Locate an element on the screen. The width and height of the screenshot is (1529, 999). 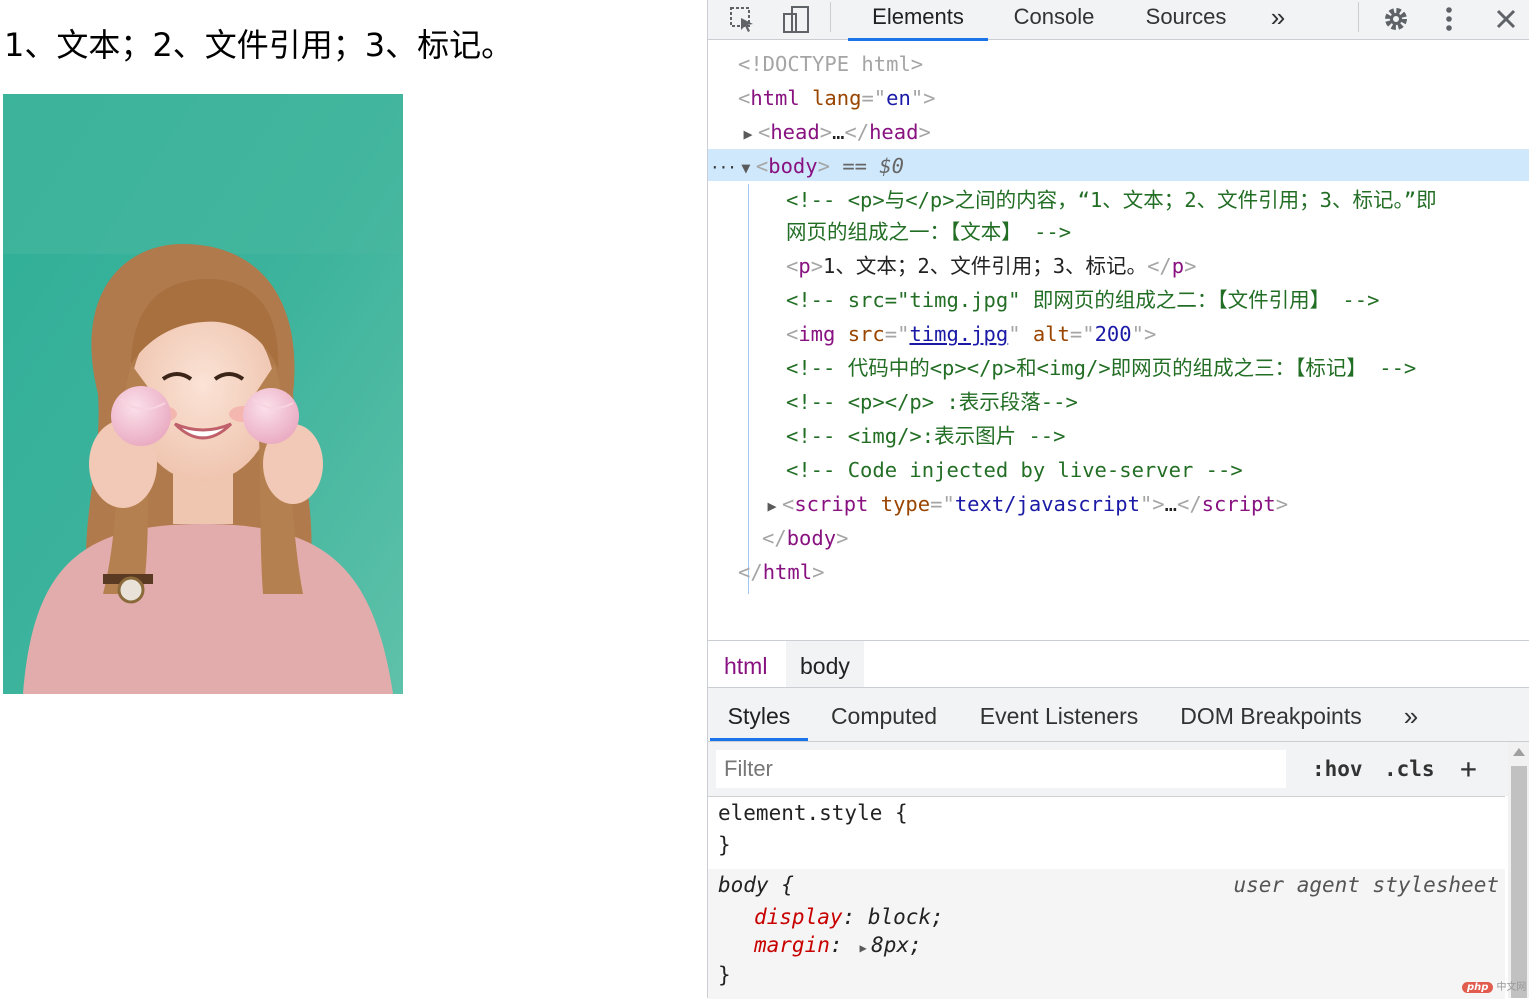
hov-toggle: :hov is located at coordinates (1337, 769).